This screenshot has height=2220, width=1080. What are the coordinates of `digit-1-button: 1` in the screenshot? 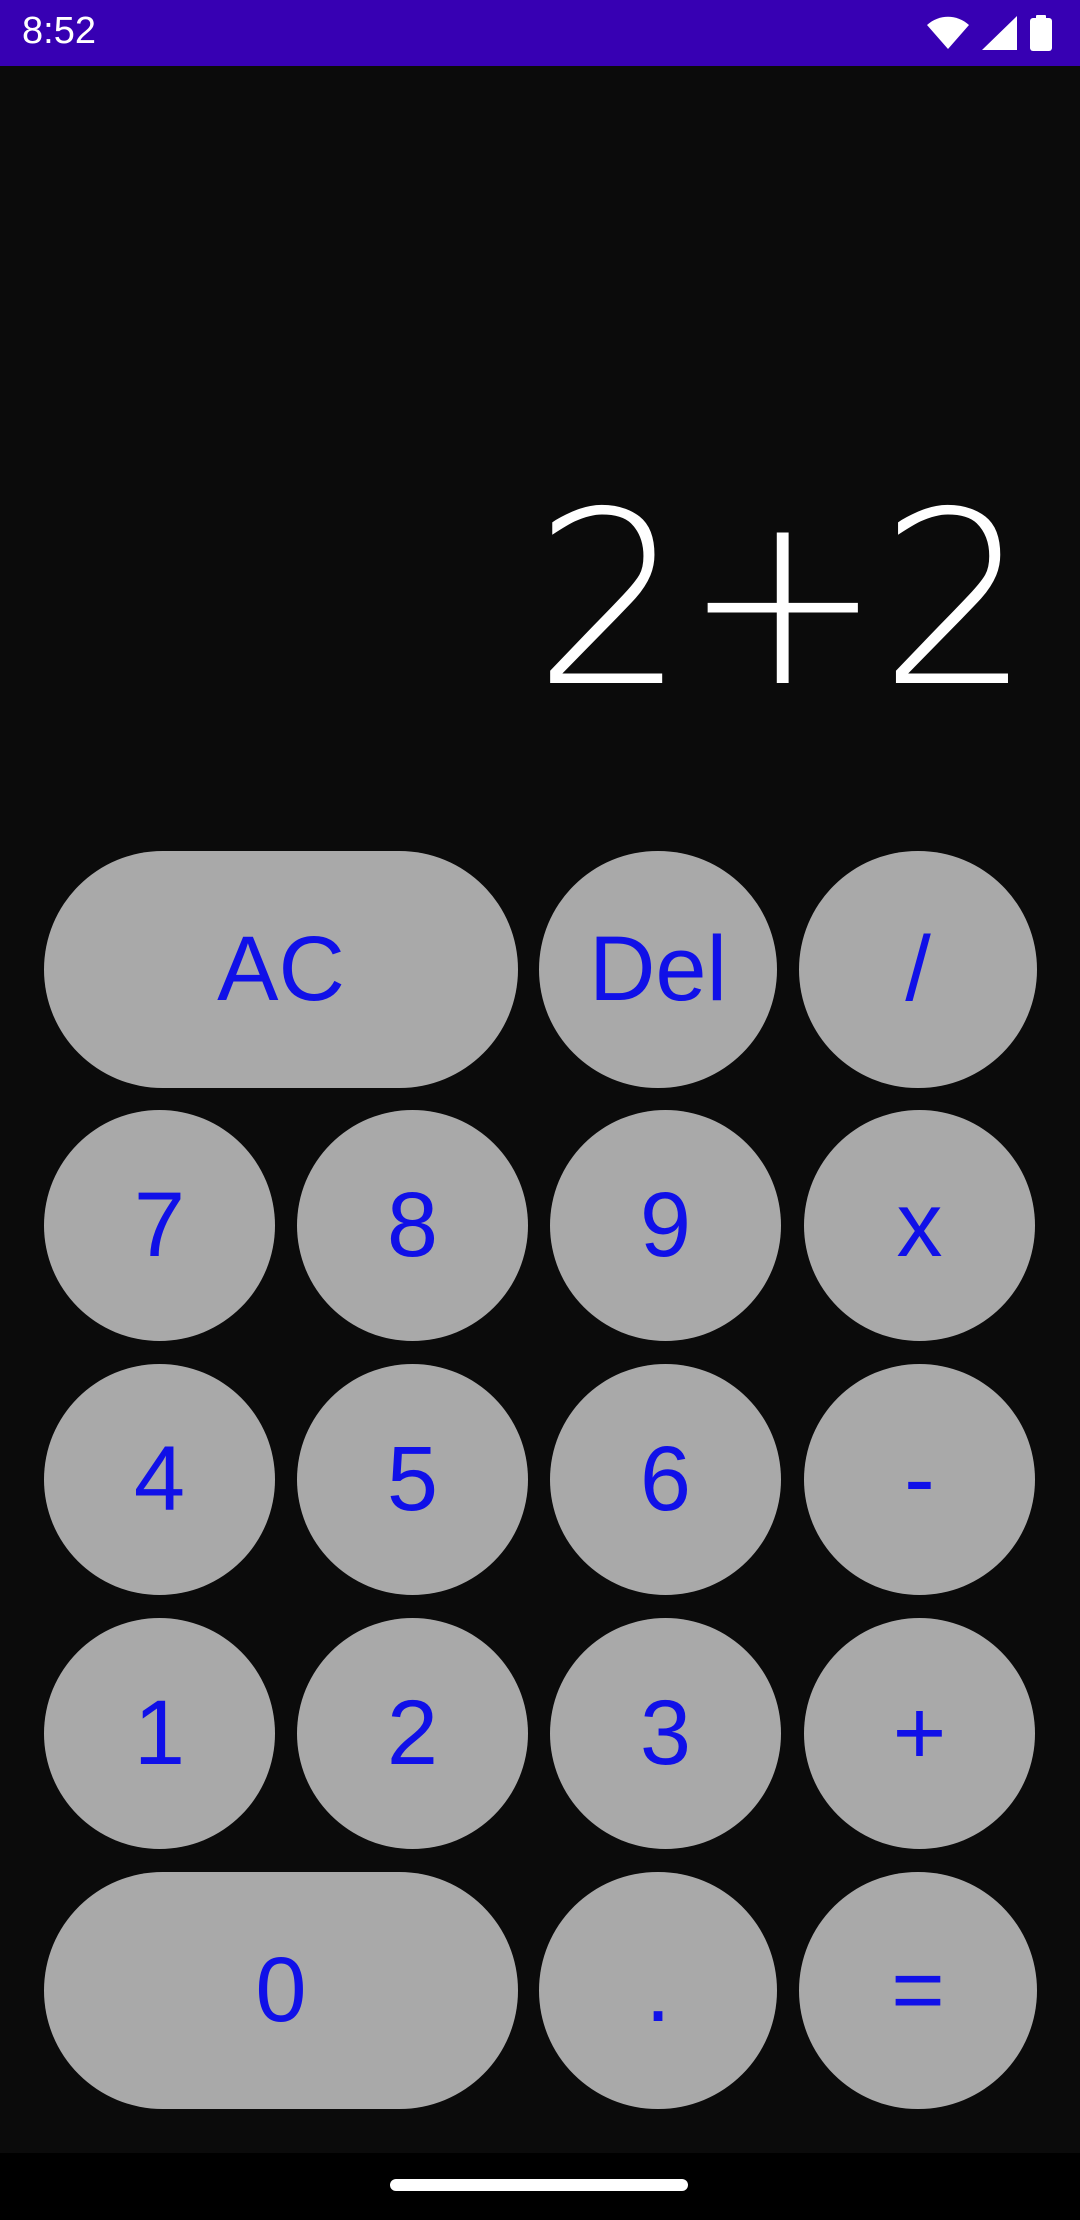 It's located at (159, 1733).